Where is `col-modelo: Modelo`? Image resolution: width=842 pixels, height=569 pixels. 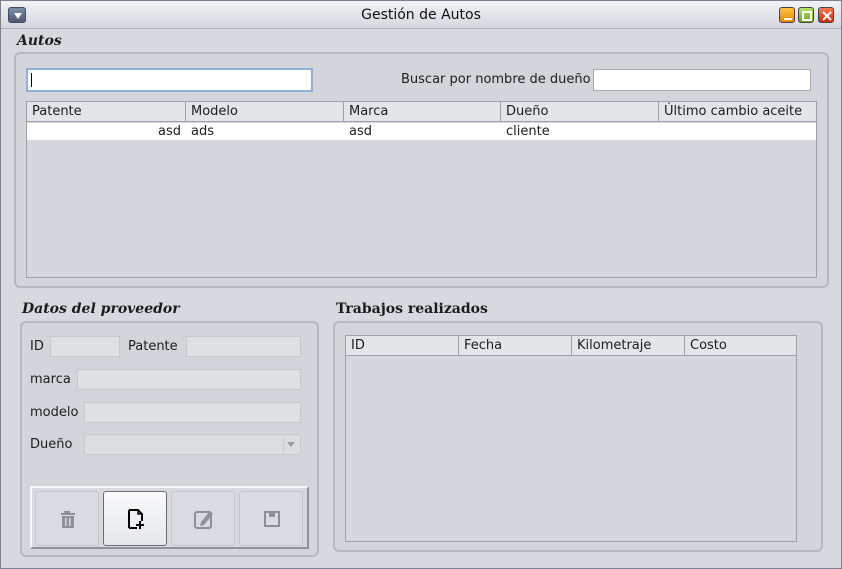 col-modelo: Modelo is located at coordinates (265, 111).